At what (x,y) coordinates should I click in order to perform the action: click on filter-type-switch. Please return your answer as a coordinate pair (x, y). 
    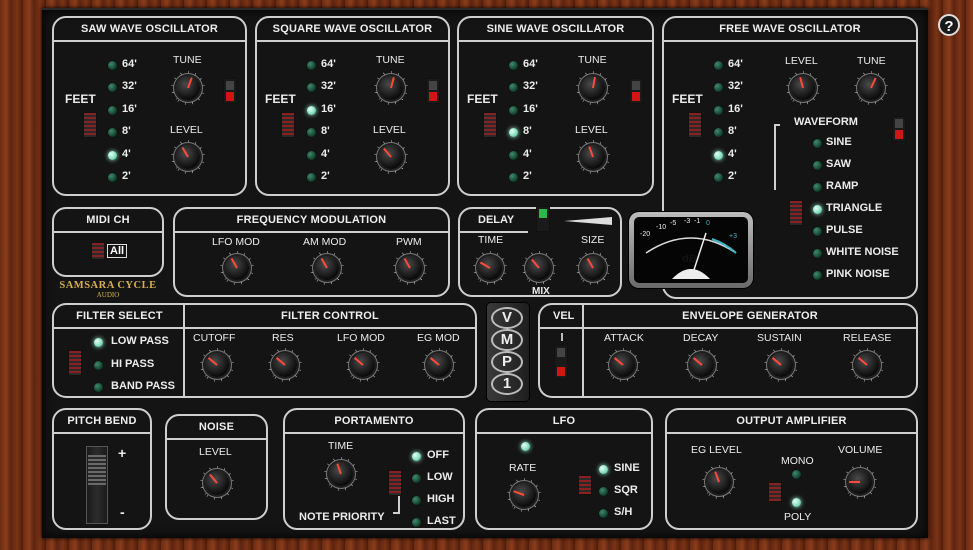
    Looking at the image, I should click on (75, 363).